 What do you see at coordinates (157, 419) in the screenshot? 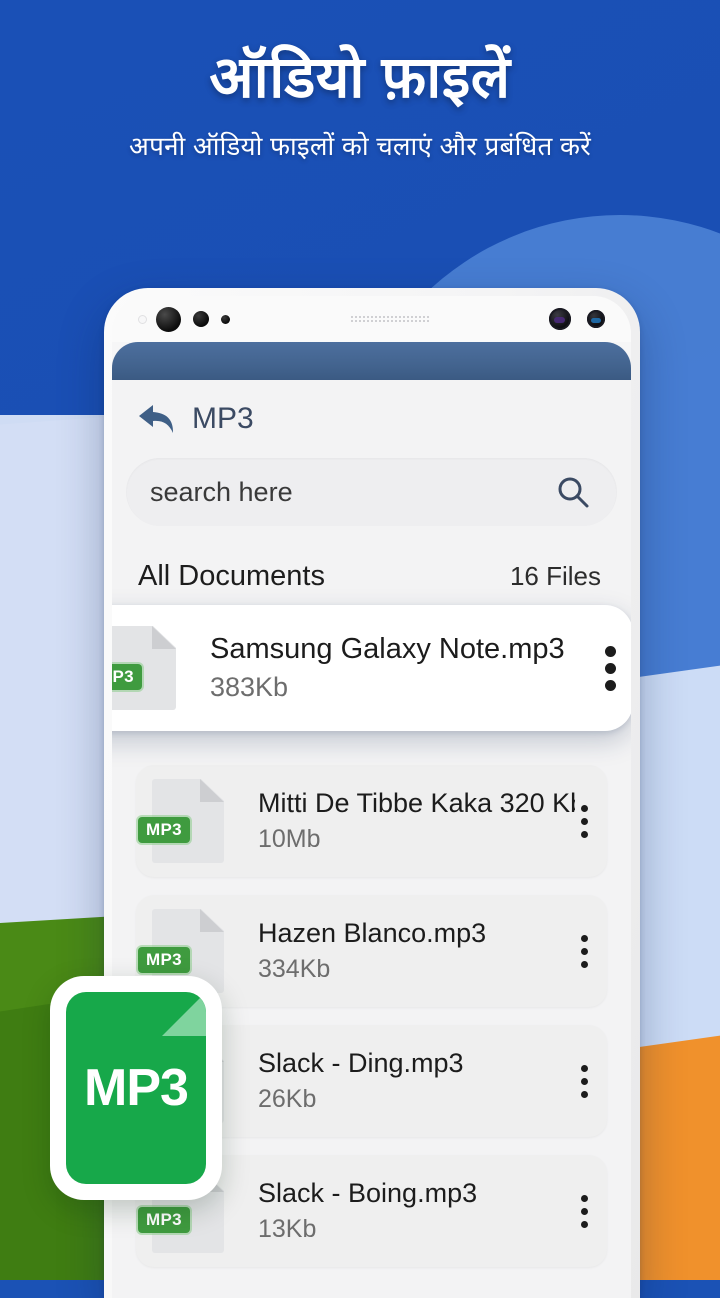
I see `back-arrow-icon` at bounding box center [157, 419].